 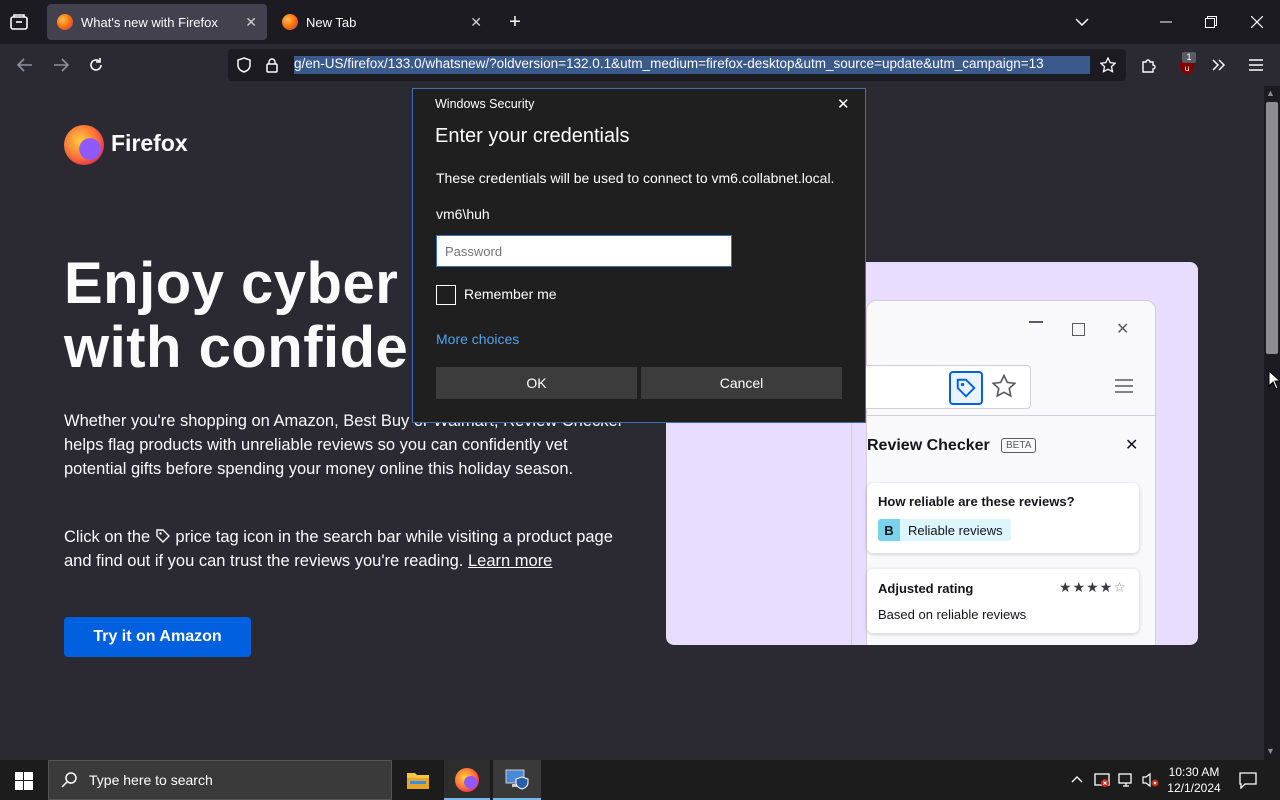 I want to click on dialog-heading: Enter your credentials, so click(x=532, y=136).